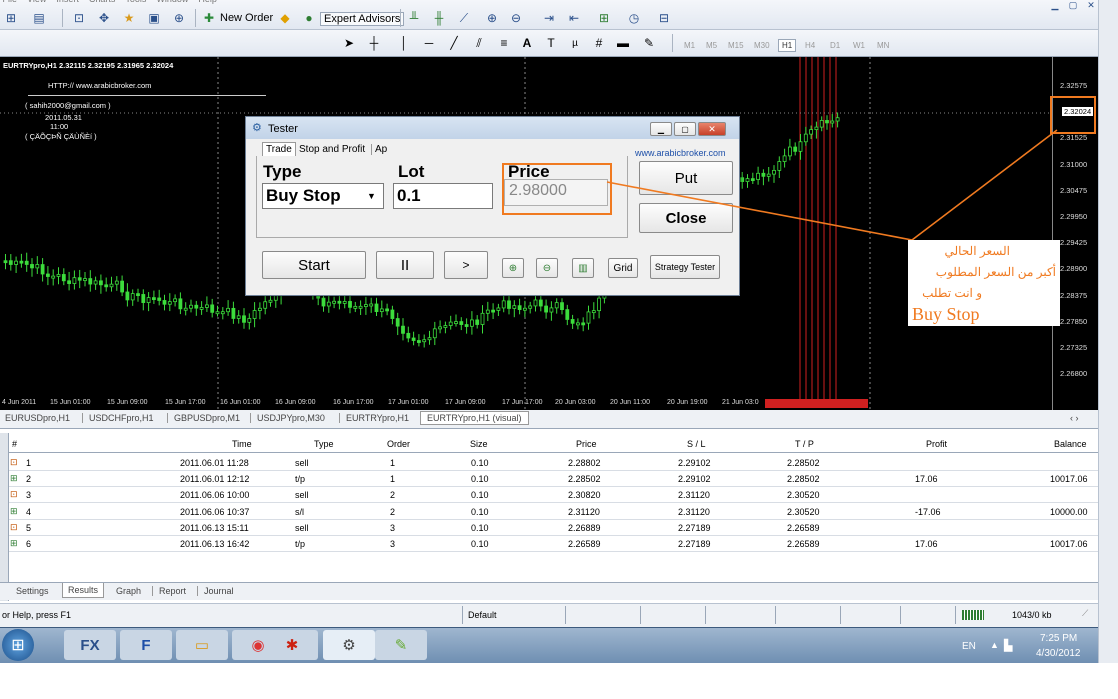 The width and height of the screenshot is (1118, 699). What do you see at coordinates (977, 251) in the screenshot?
I see `annotation-line1: السعر الحالي` at bounding box center [977, 251].